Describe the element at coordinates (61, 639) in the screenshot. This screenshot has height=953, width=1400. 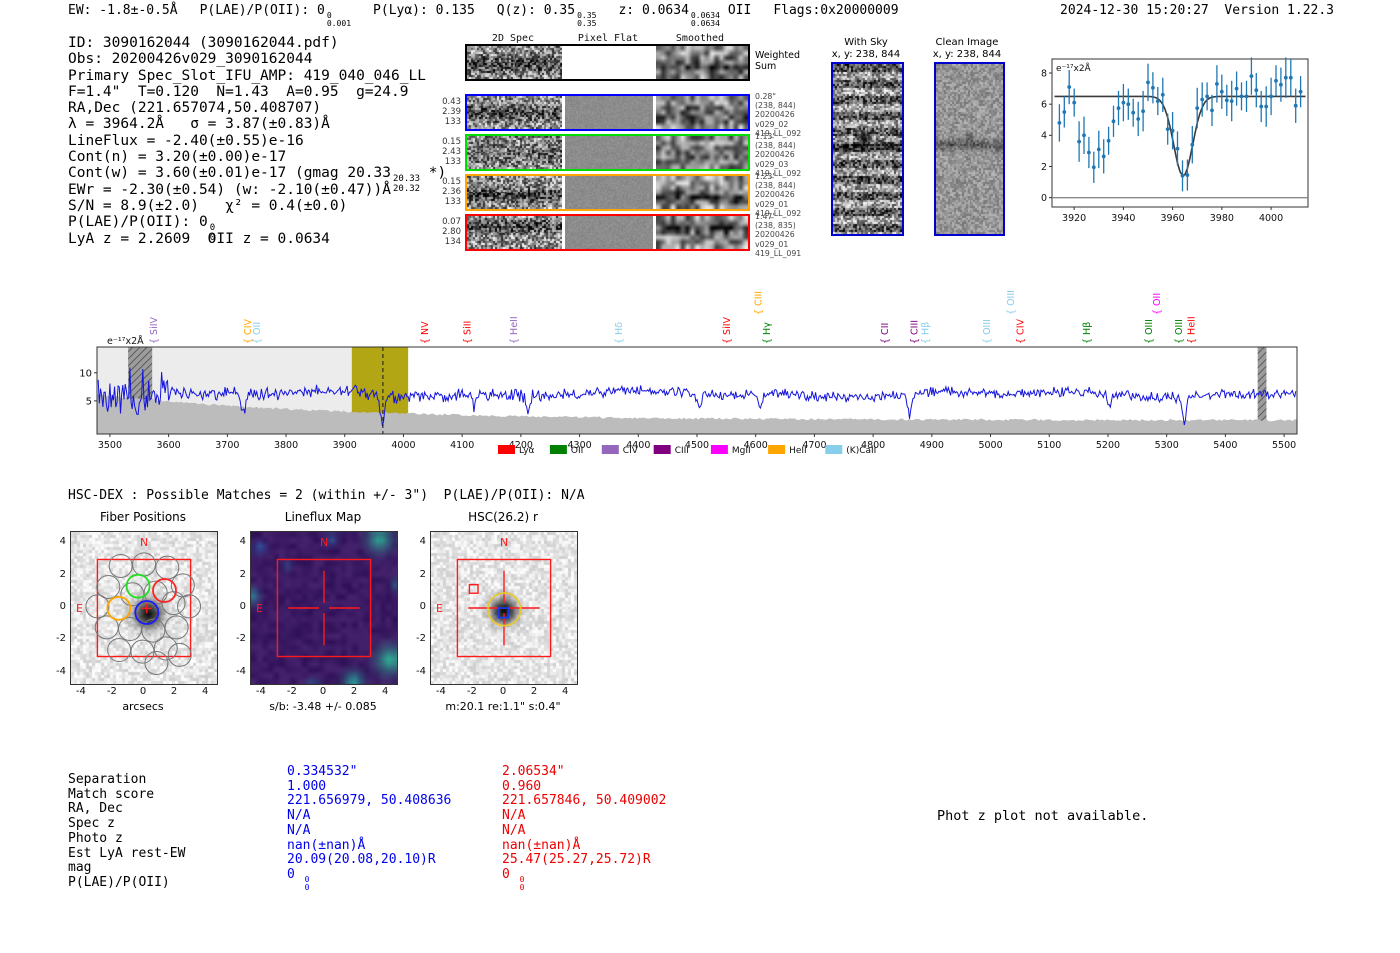
I see `y-tick-label: -2` at that location.